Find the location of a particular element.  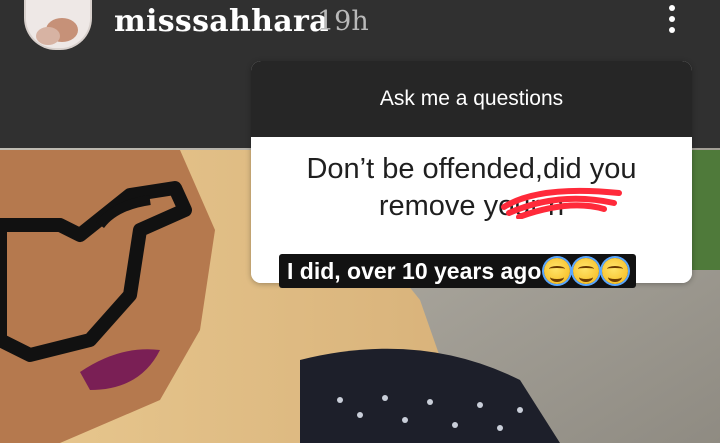

question-sticker-header: Ask me a questions is located at coordinates (471, 99).